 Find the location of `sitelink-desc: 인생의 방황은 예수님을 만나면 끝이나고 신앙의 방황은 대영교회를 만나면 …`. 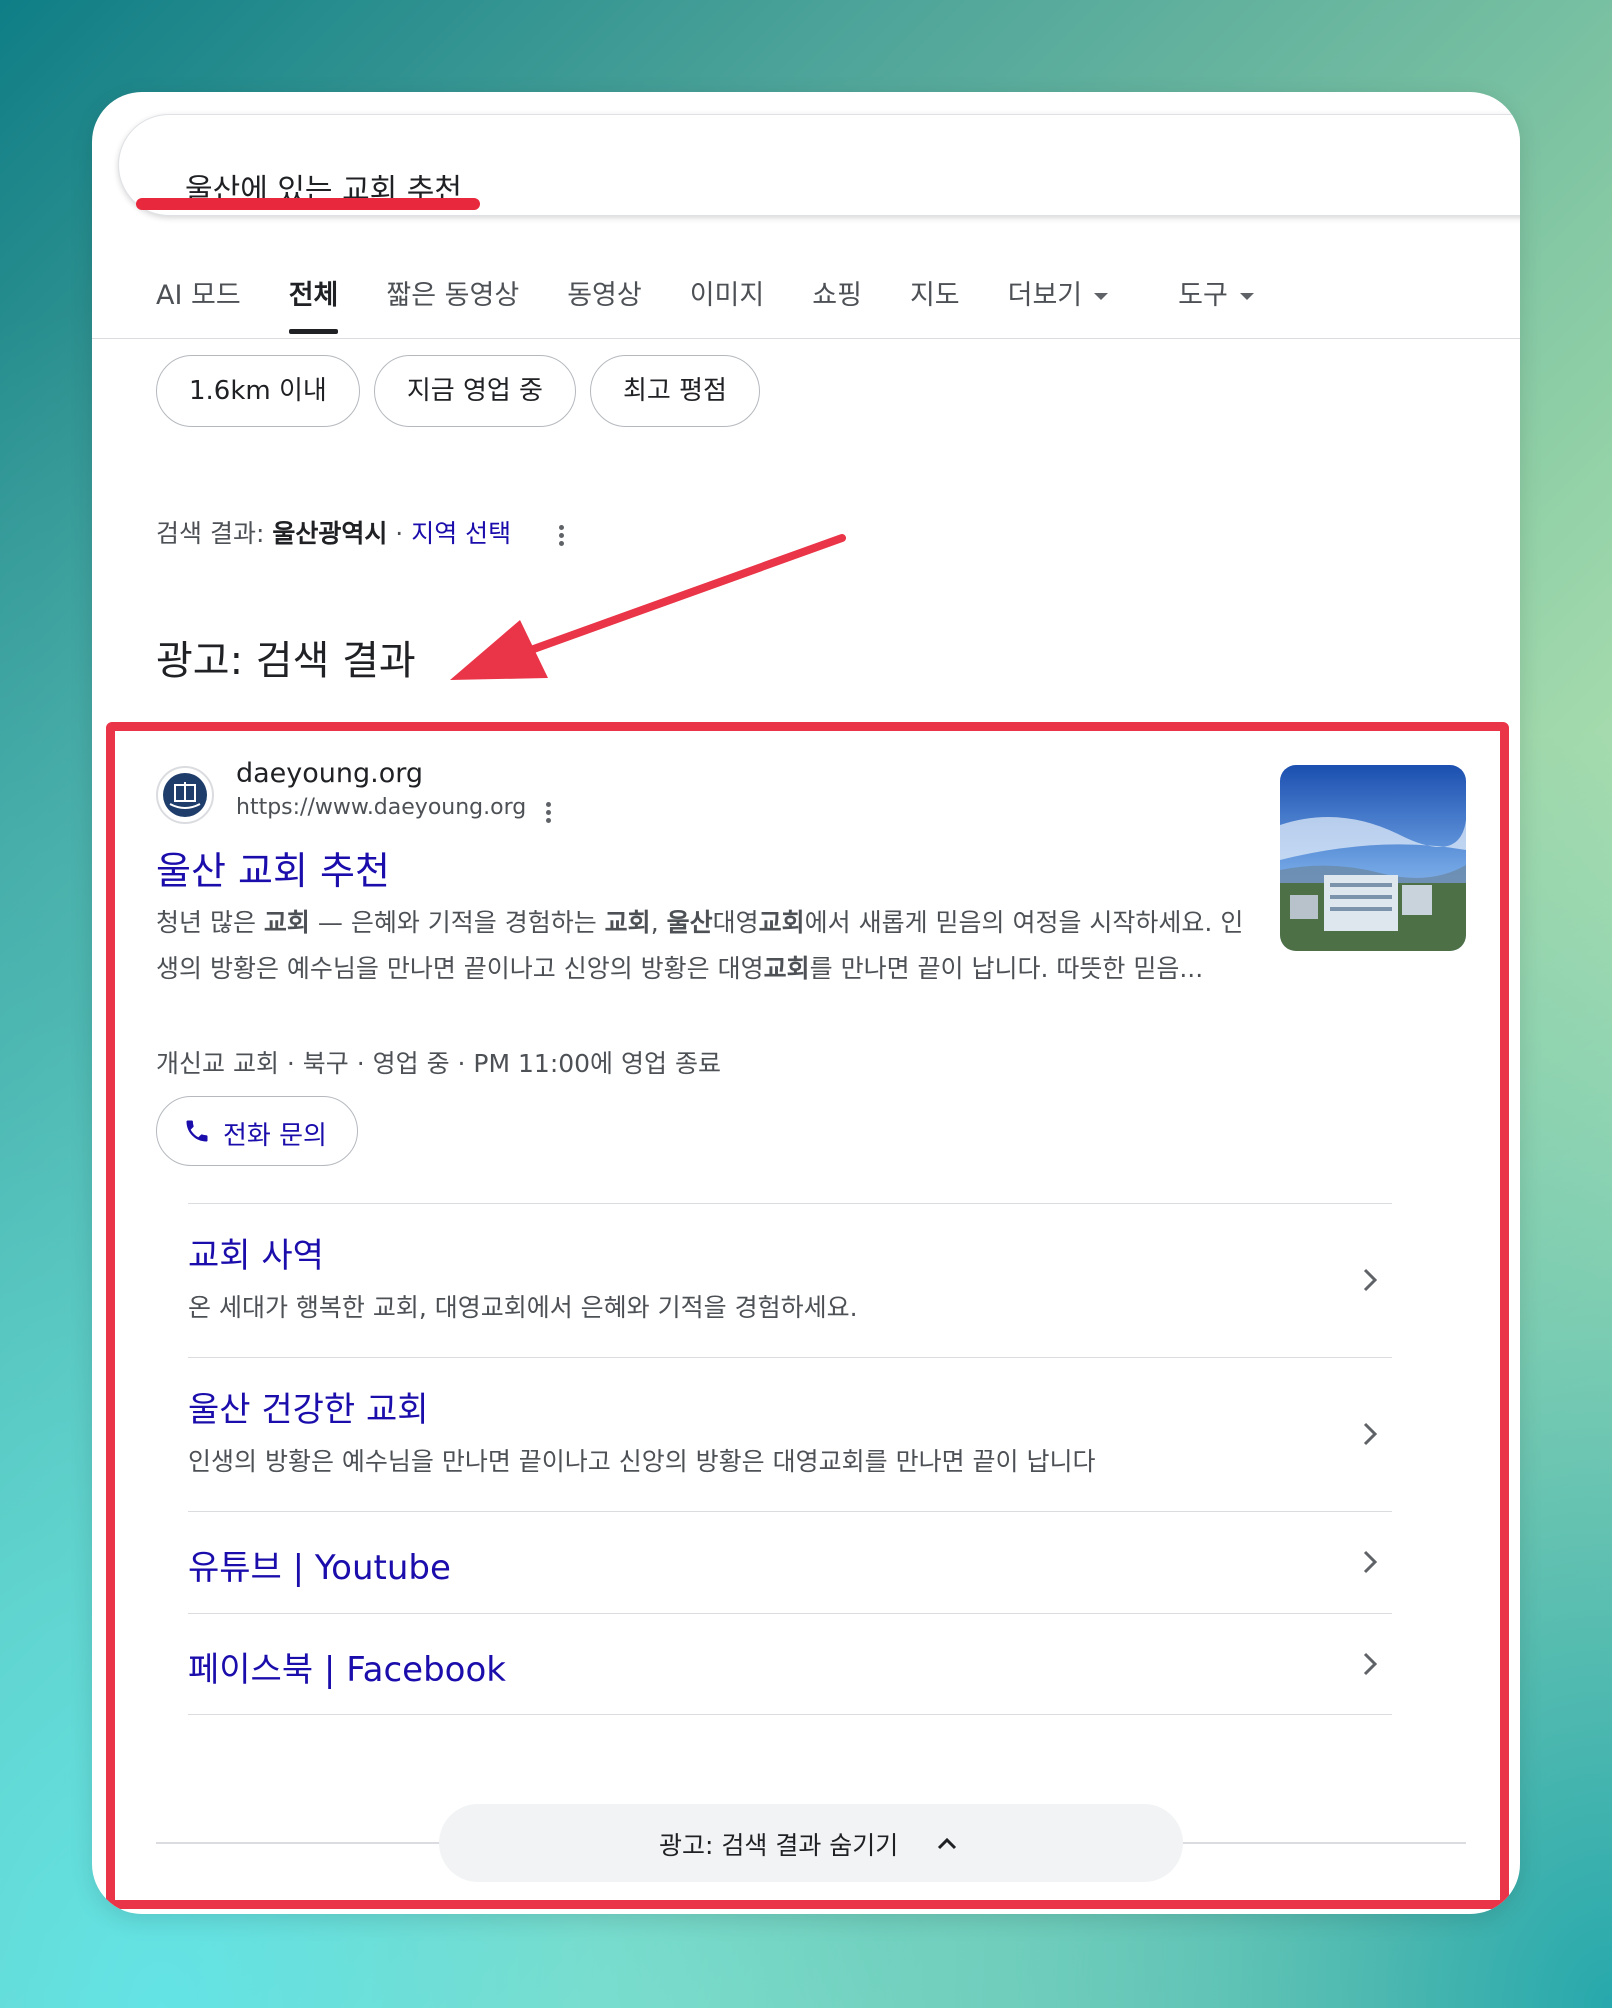

sitelink-desc: 인생의 방황은 예수님을 만나면 끝이나고 신앙의 방황은 대영교회를 만나면 … is located at coordinates (642, 1461).